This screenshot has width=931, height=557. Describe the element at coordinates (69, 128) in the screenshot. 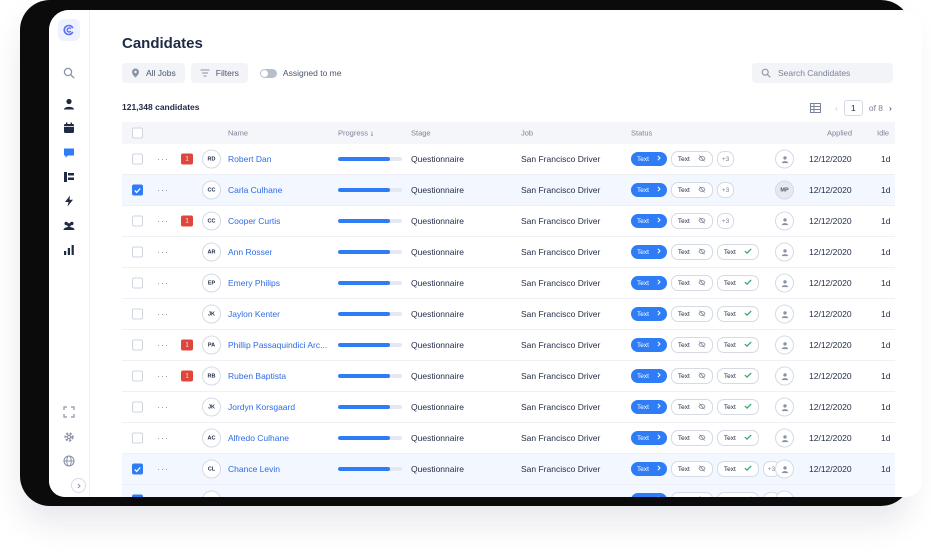

I see `calendar-icon` at that location.